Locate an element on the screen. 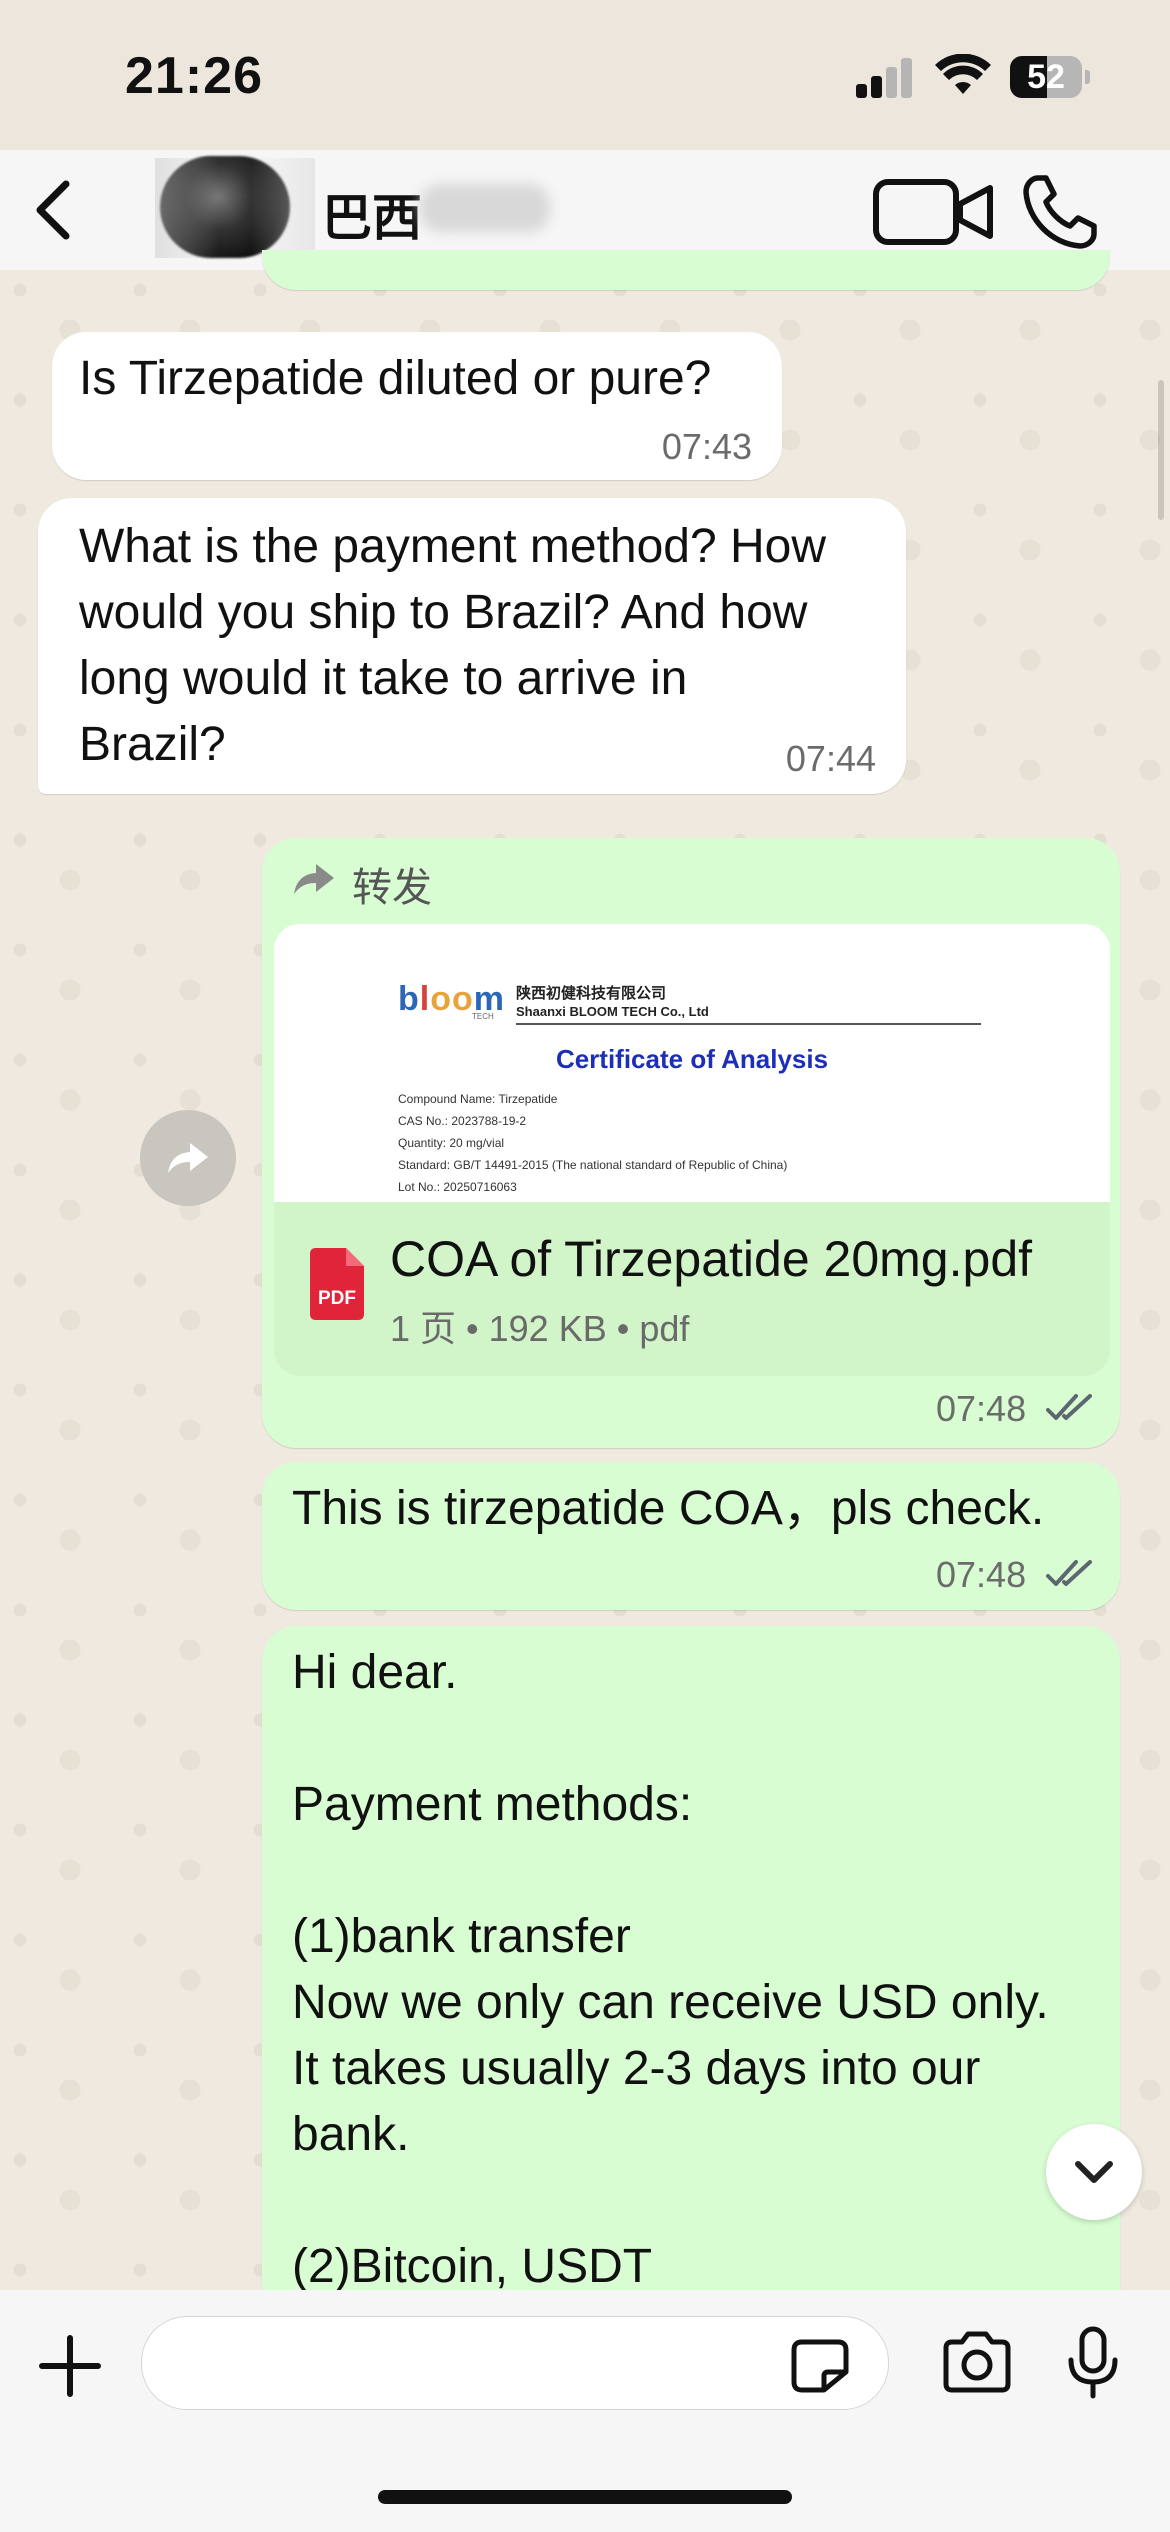 The width and height of the screenshot is (1170, 2532). coa-line: Compound Name: Tirzepatide is located at coordinates (478, 1099).